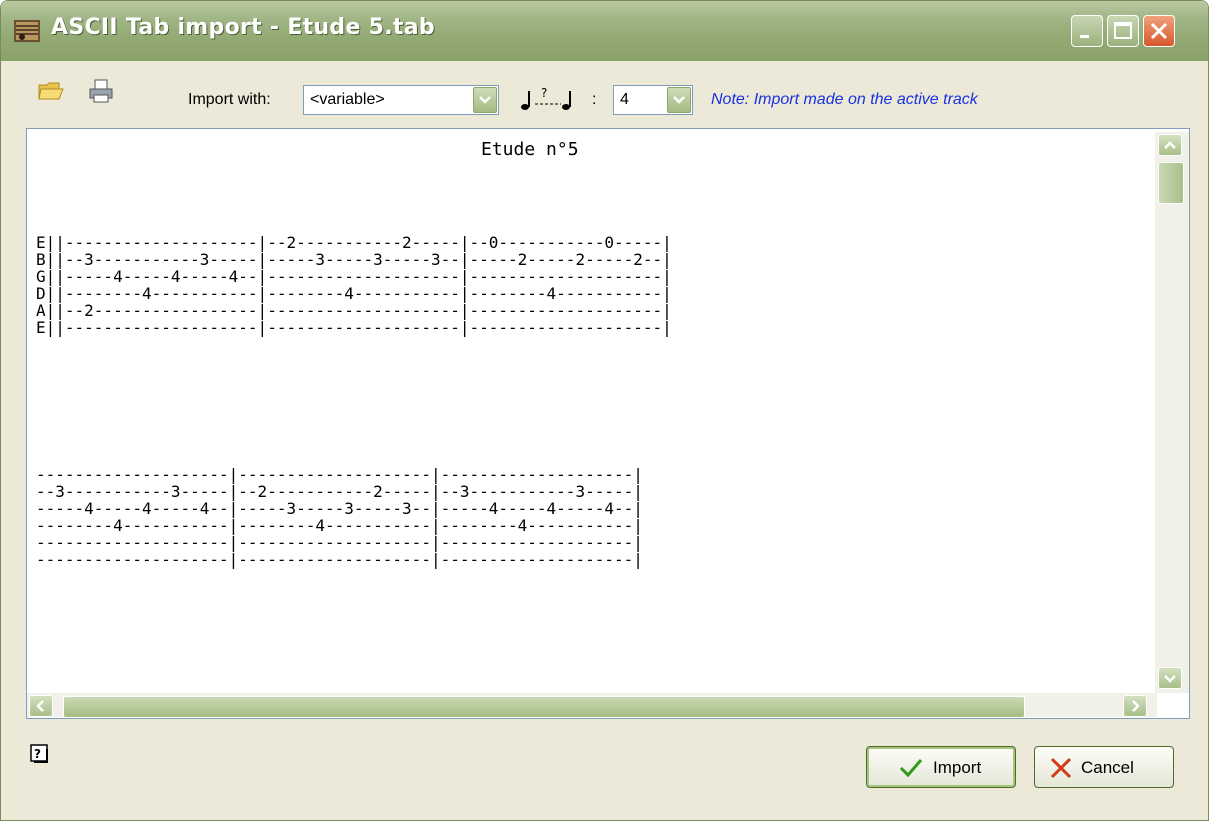  Describe the element at coordinates (1172, 412) in the screenshot. I see `vertical-scrollbar` at that location.